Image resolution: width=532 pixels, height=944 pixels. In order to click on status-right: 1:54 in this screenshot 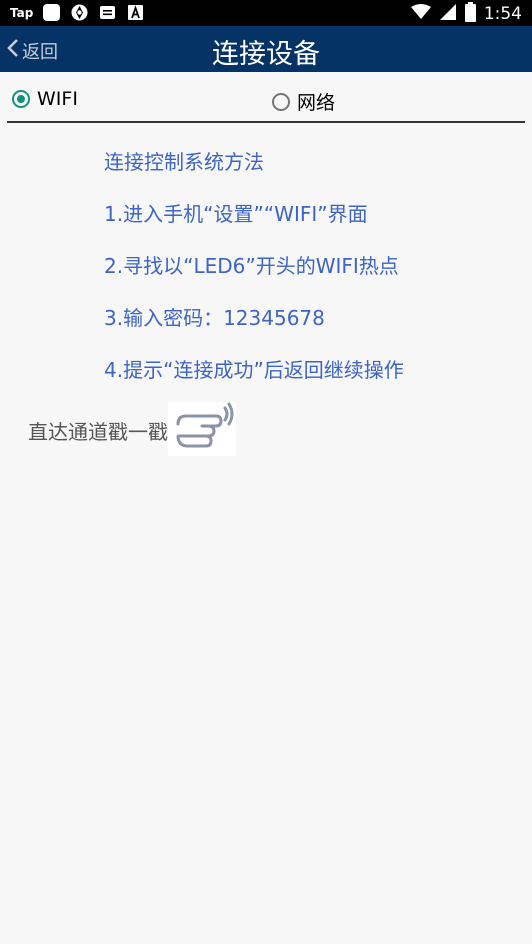, I will do `click(466, 14)`.